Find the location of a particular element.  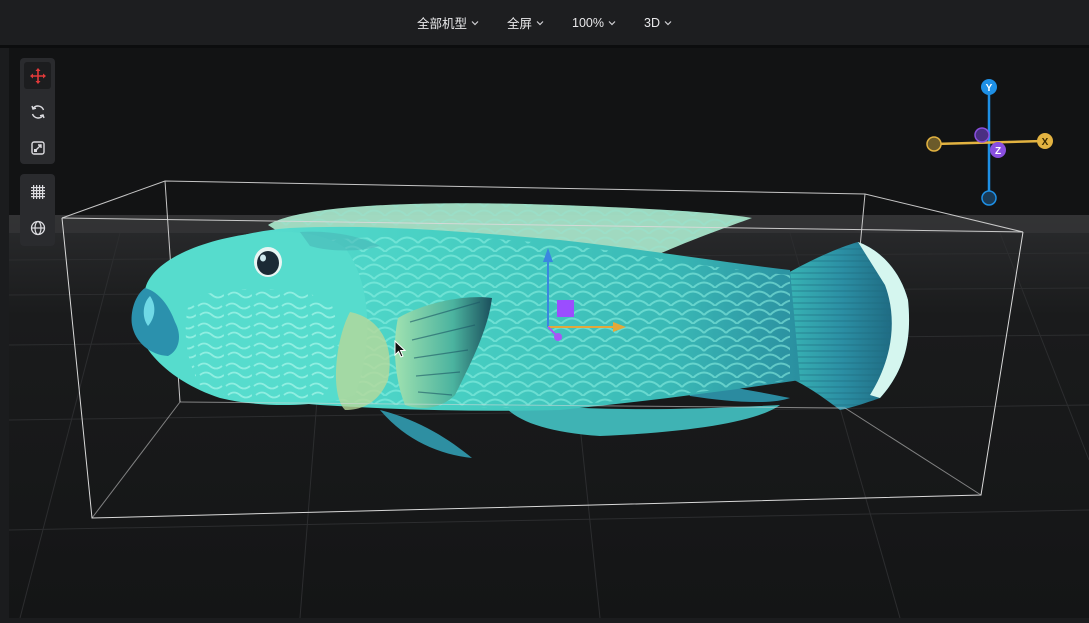

axis-gizmo: Y X Z is located at coordinates (990, 142).